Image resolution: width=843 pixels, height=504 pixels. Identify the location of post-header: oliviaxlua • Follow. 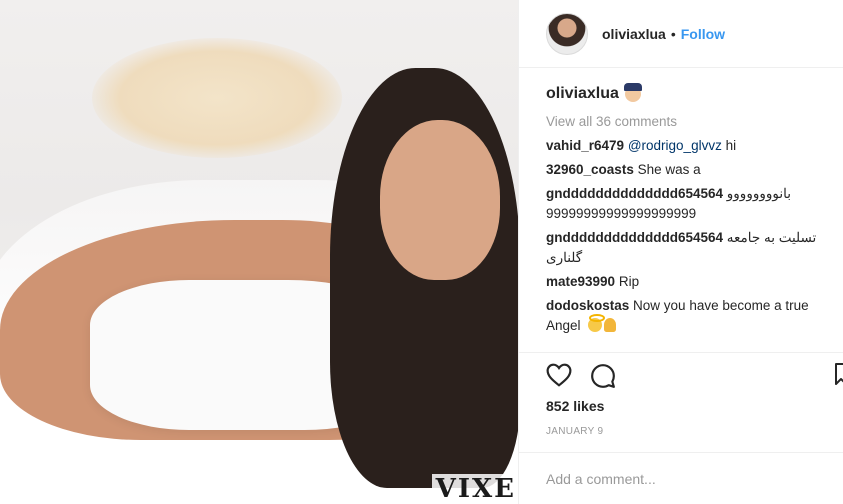
(681, 34).